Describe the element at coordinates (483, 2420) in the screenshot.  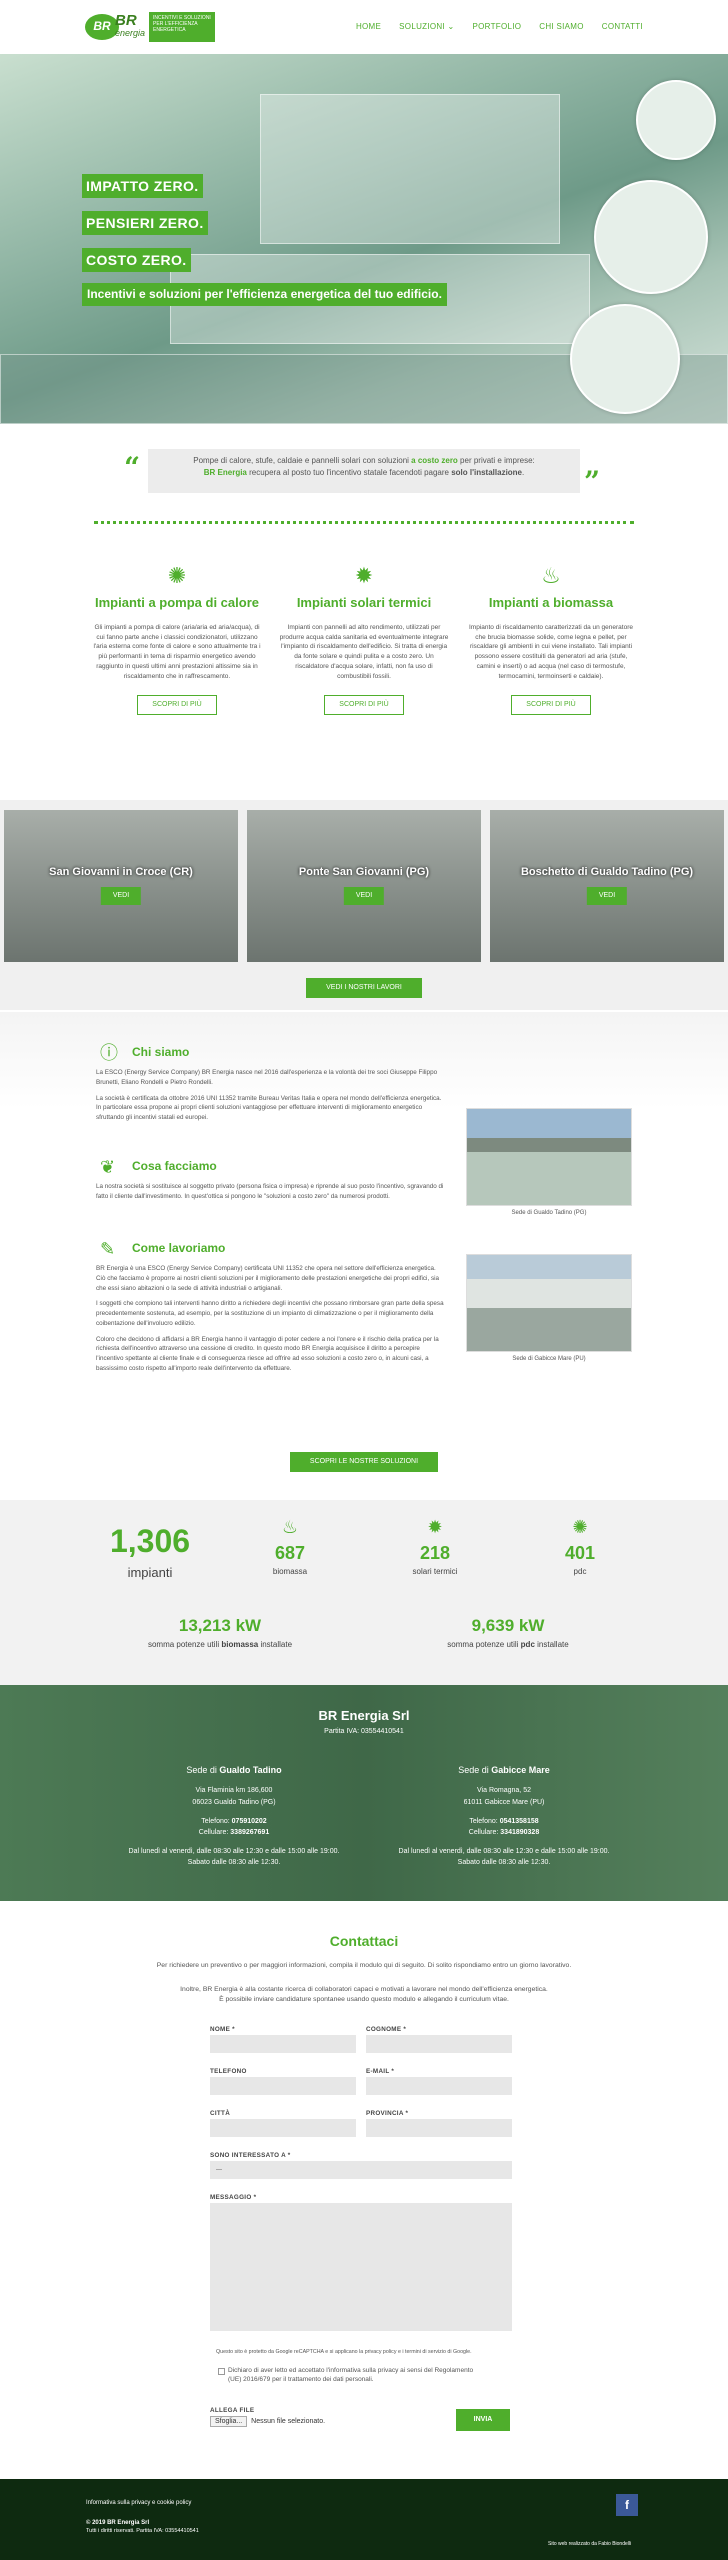
I see `submit-button: INVIA` at that location.